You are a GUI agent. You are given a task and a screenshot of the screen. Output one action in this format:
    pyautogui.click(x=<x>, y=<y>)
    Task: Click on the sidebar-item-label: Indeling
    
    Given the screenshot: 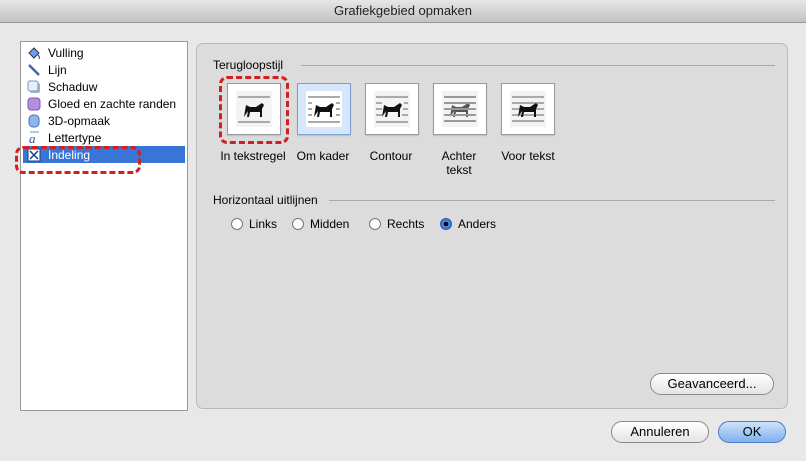 What is the action you would take?
    pyautogui.click(x=69, y=154)
    